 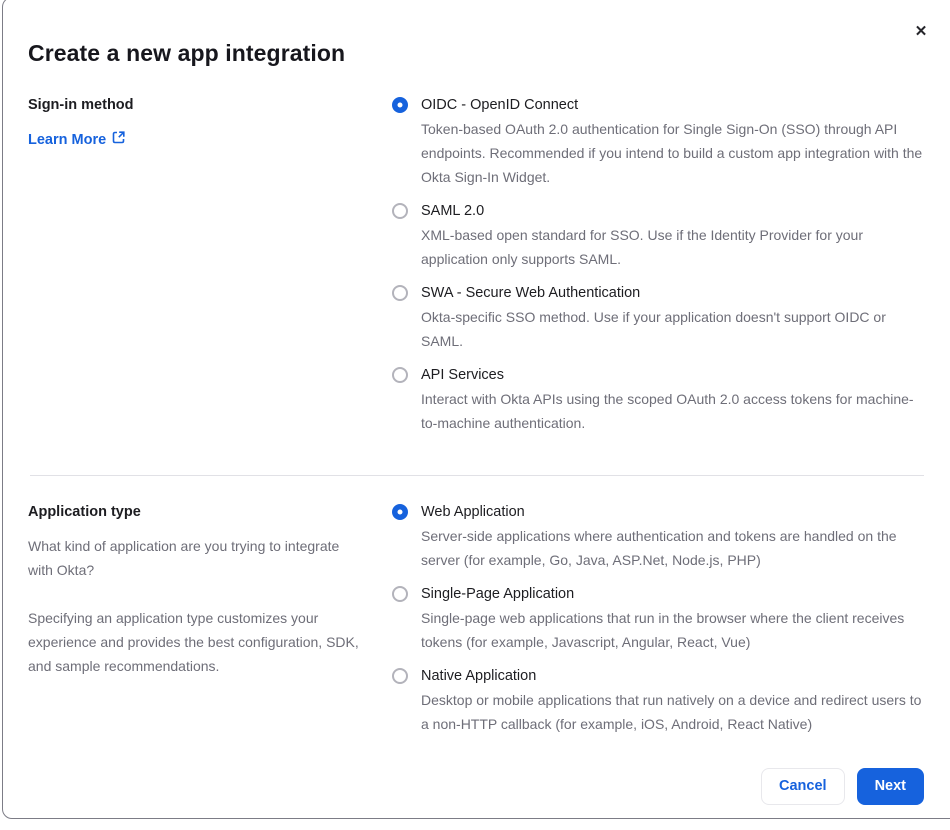 I want to click on dialog-title: Create a new app integration, so click(x=187, y=53).